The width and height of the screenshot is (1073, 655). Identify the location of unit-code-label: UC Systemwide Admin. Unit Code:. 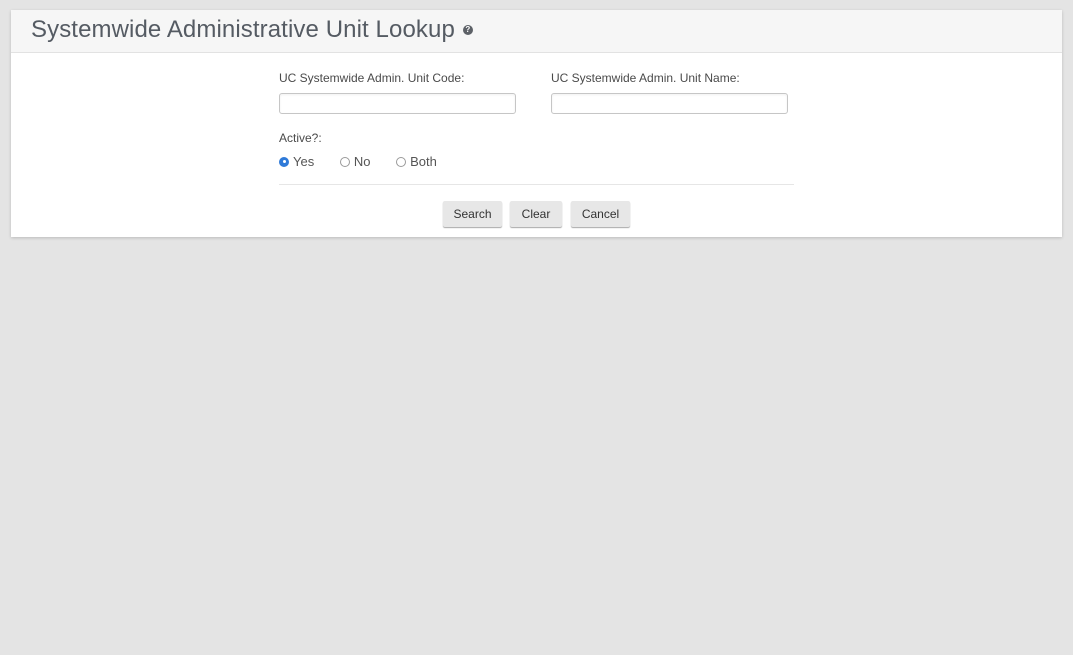
(372, 78).